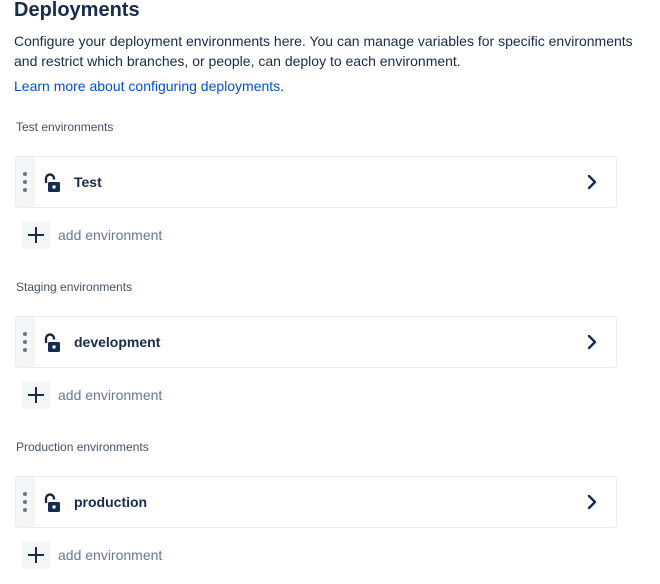  I want to click on learn-more-period: ., so click(282, 86).